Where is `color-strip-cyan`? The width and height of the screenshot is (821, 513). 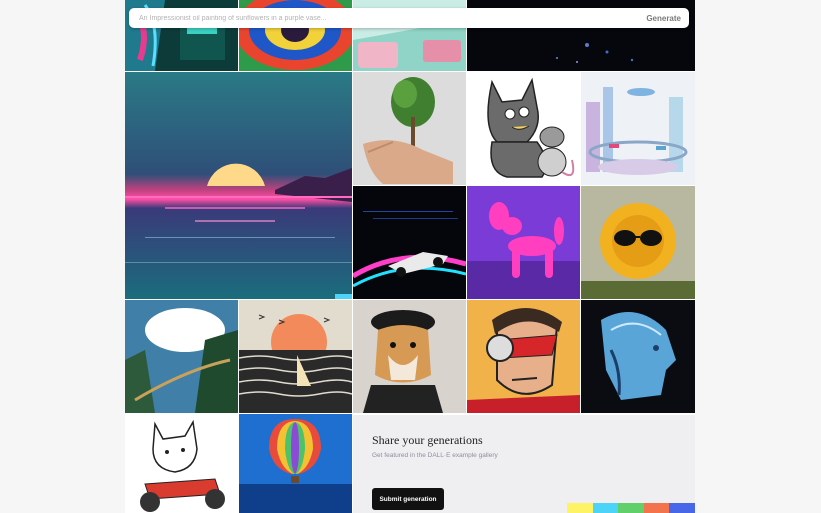 color-strip-cyan is located at coordinates (605, 508).